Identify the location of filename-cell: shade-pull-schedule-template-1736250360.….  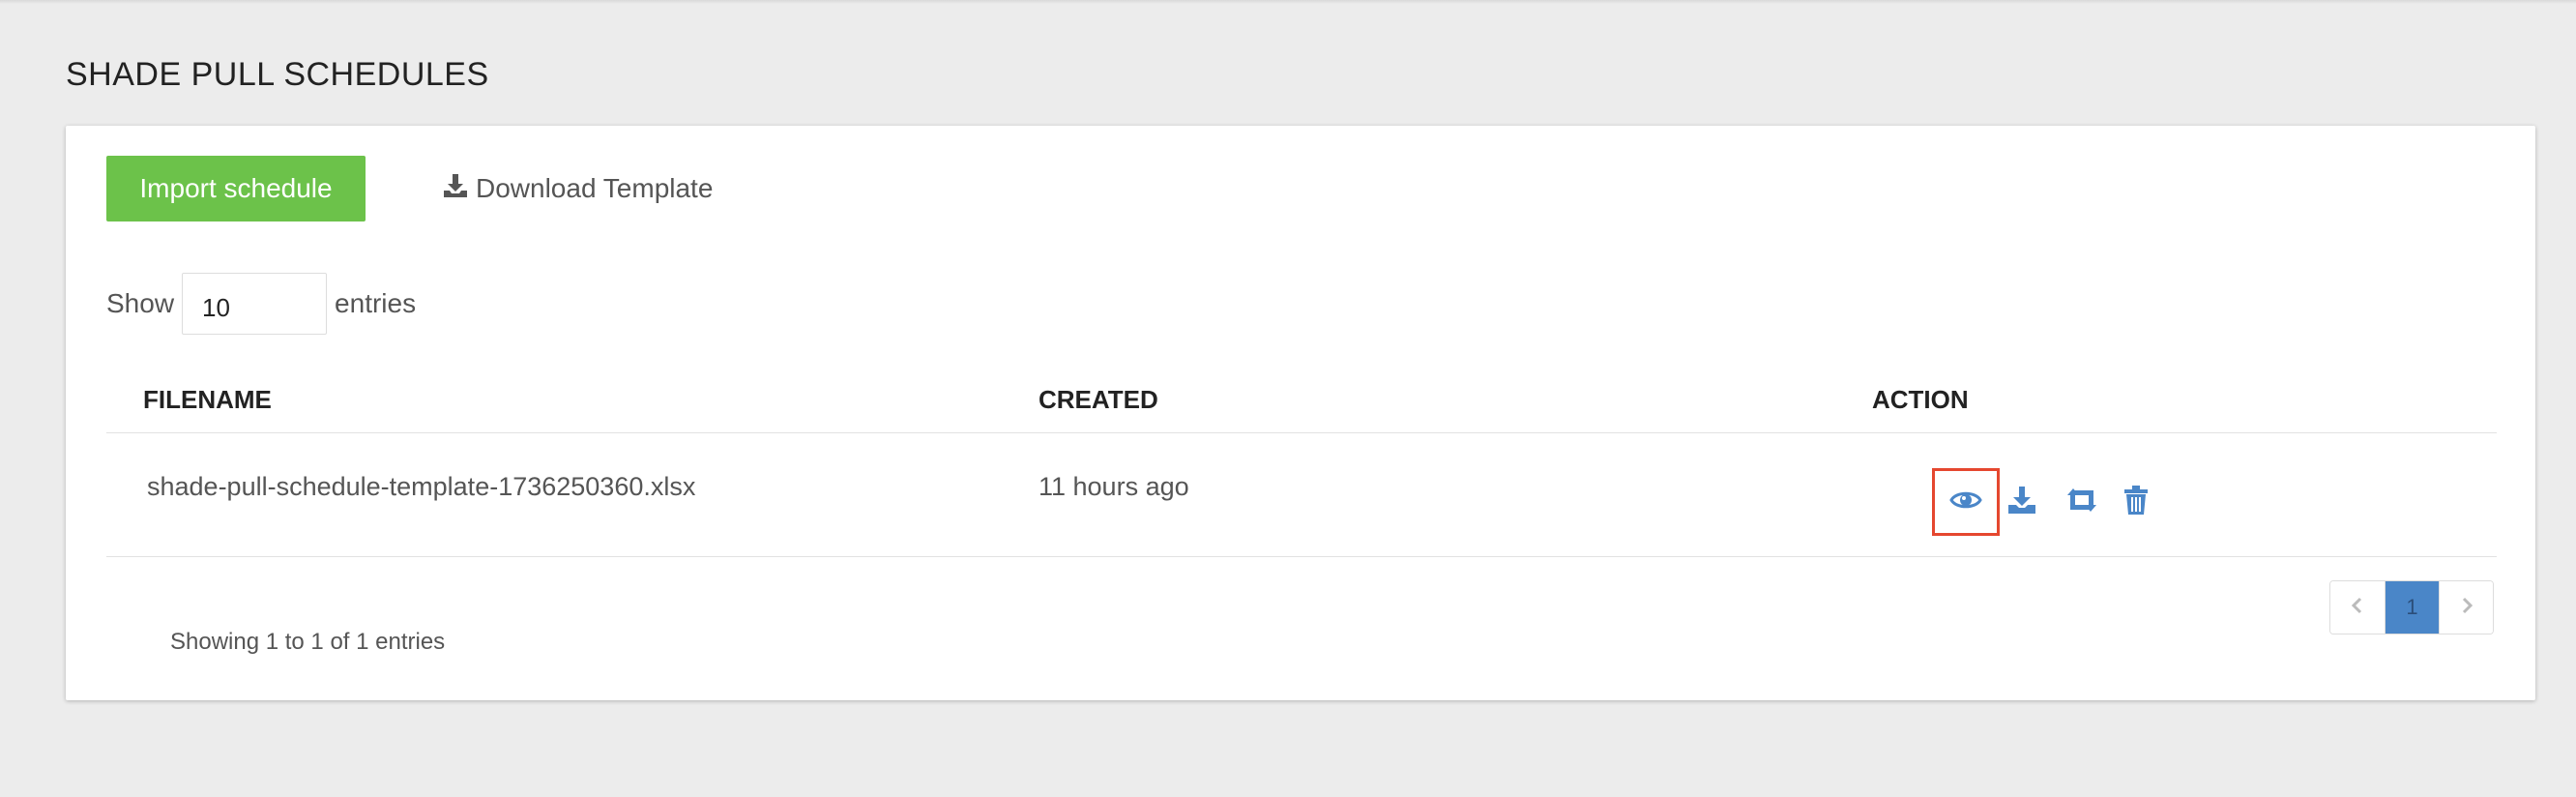
(421, 486).